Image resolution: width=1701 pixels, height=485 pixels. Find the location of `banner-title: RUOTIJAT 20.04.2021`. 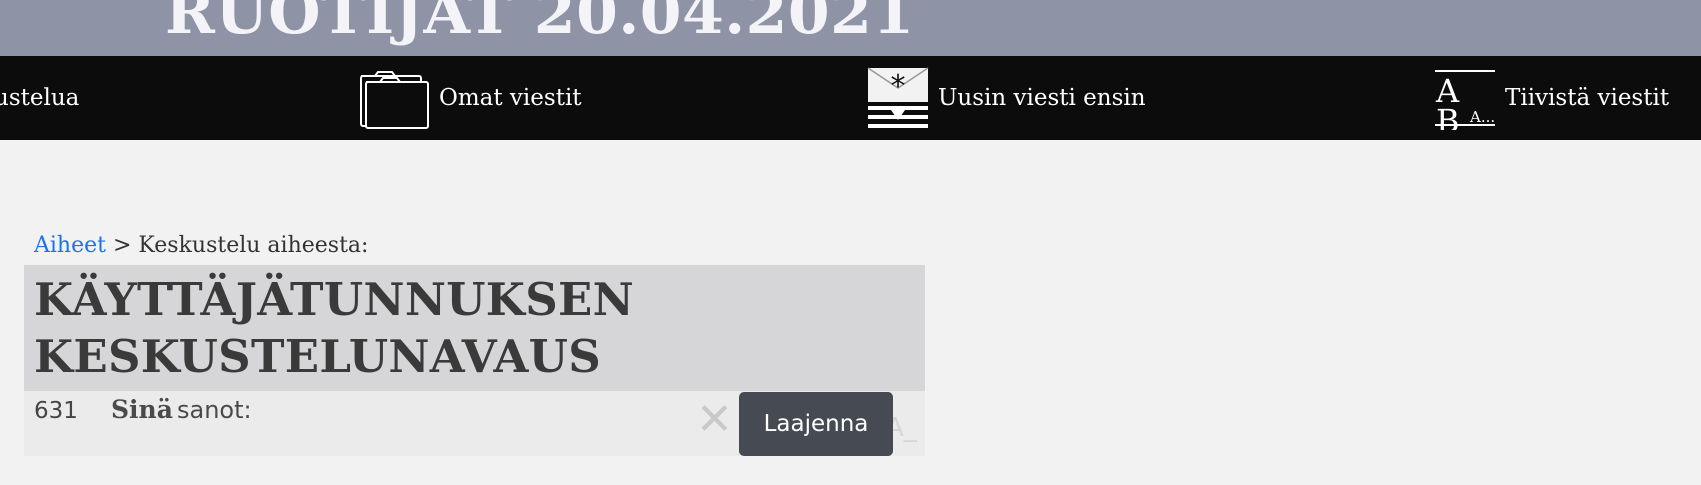

banner-title: RUOTIJAT 20.04.2021 is located at coordinates (540, 24).